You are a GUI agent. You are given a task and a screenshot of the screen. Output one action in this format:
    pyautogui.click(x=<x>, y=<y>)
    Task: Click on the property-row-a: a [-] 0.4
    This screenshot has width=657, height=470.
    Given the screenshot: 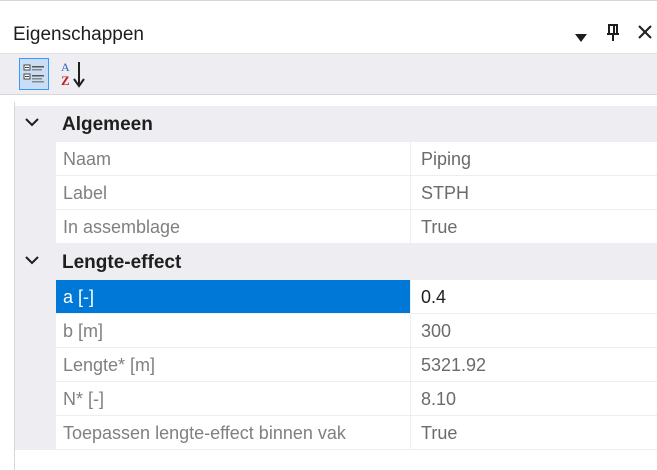 What is the action you would take?
    pyautogui.click(x=336, y=297)
    